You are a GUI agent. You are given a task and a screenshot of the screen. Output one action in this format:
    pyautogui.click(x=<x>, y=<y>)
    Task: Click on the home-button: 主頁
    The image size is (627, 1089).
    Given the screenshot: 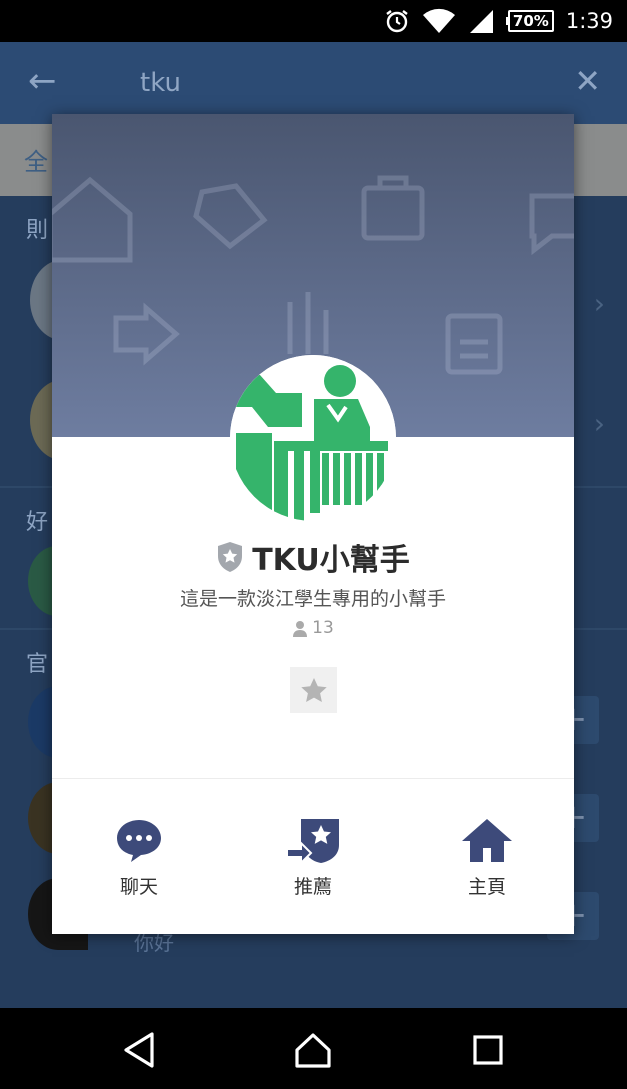 What is the action you would take?
    pyautogui.click(x=487, y=856)
    